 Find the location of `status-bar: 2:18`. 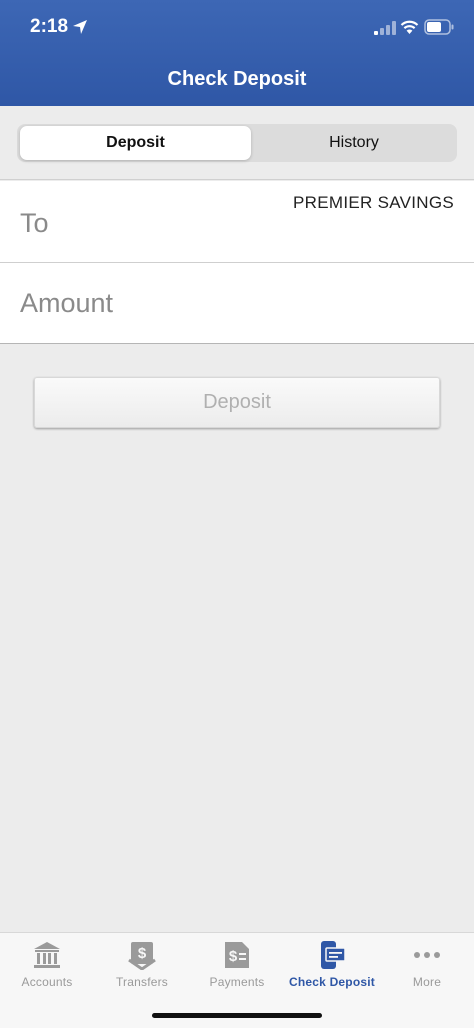

status-bar: 2:18 is located at coordinates (237, 28).